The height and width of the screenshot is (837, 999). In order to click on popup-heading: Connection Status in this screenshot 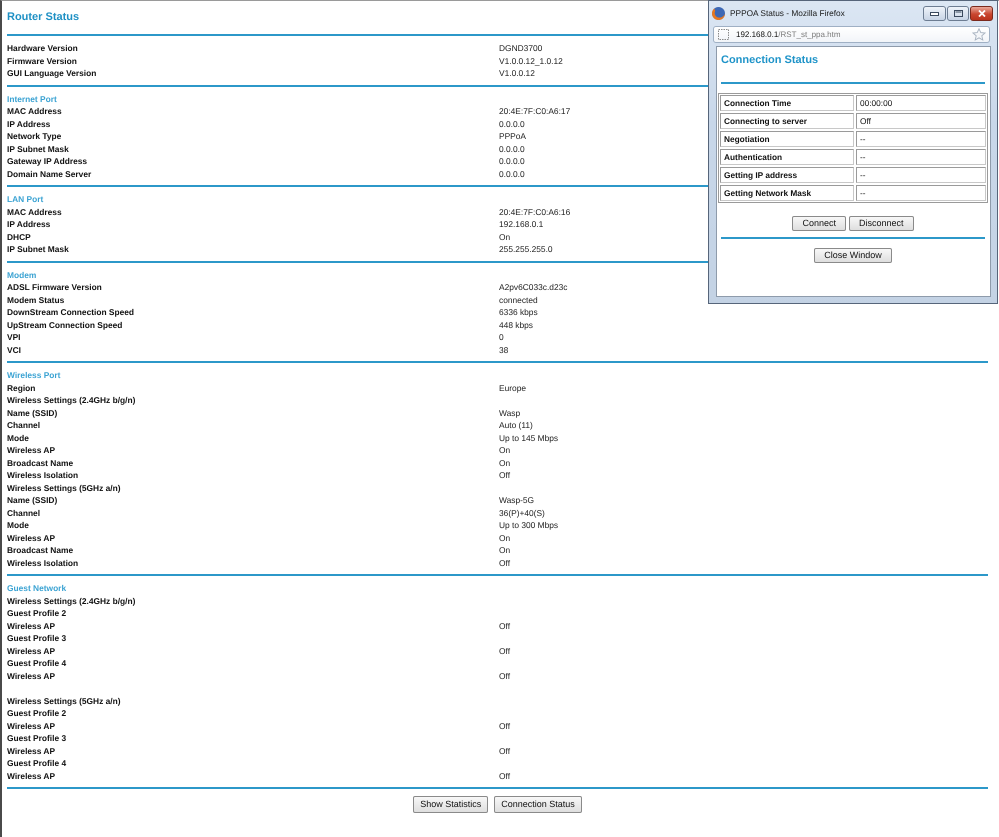, I will do `click(769, 60)`.